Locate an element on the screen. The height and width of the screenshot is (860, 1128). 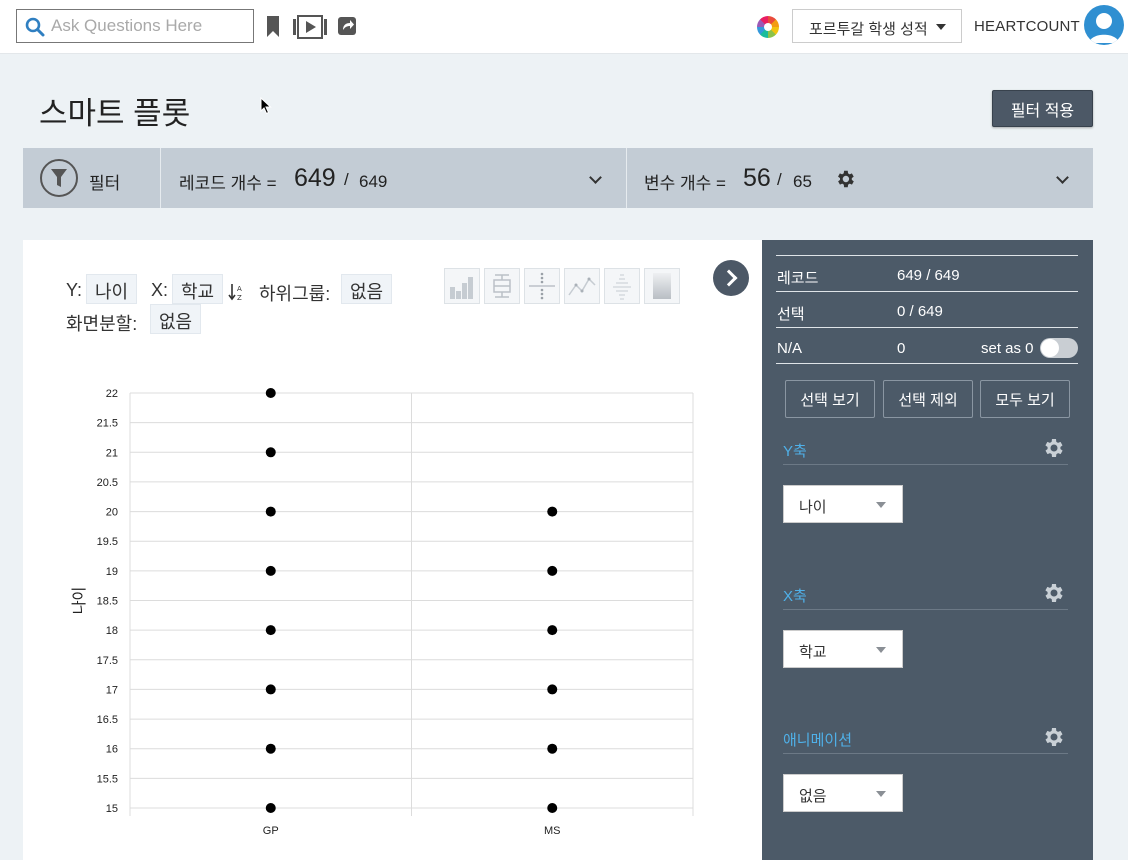
filter-label: 필터 is located at coordinates (105, 183).